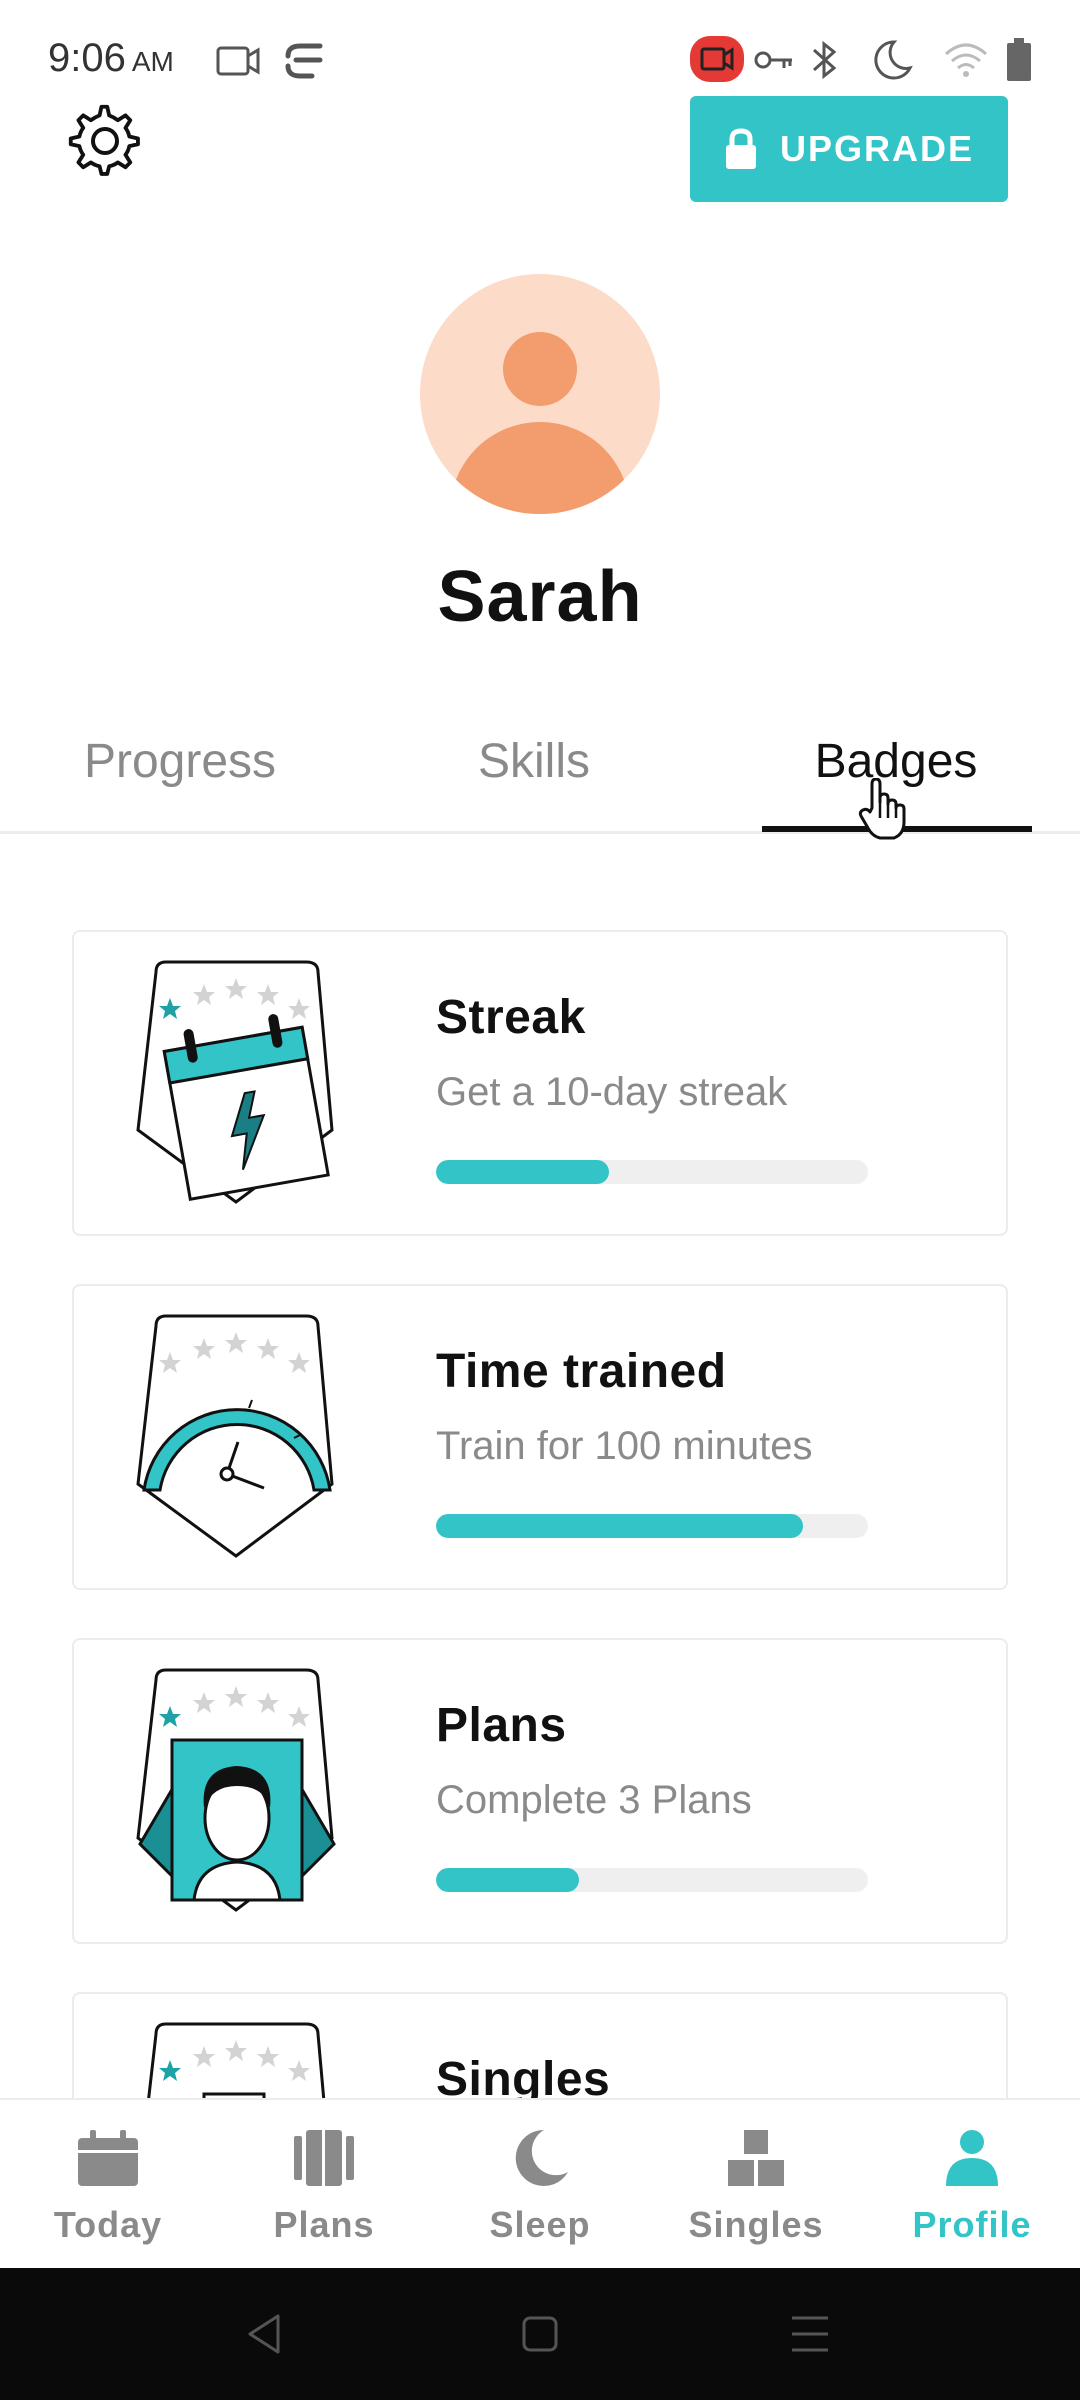 The height and width of the screenshot is (2400, 1080). I want to click on video-icon, so click(238, 61).